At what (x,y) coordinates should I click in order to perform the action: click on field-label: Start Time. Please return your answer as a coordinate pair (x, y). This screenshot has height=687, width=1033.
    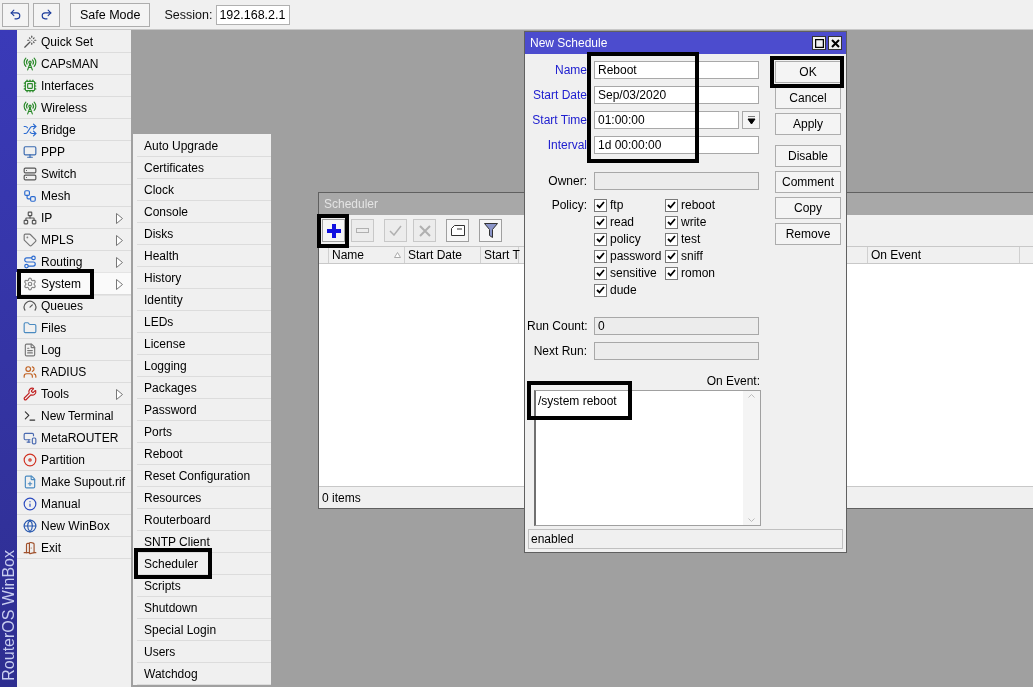
    Looking at the image, I should click on (559, 120).